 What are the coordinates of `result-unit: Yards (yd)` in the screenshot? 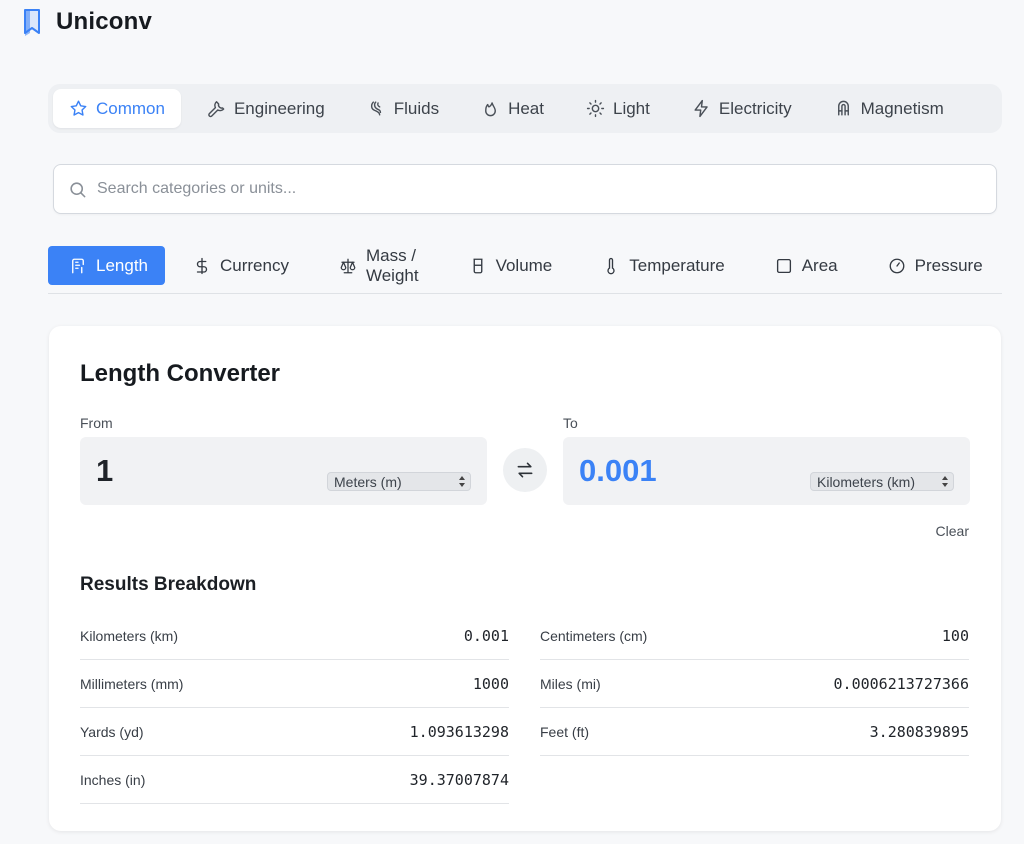 It's located at (112, 731).